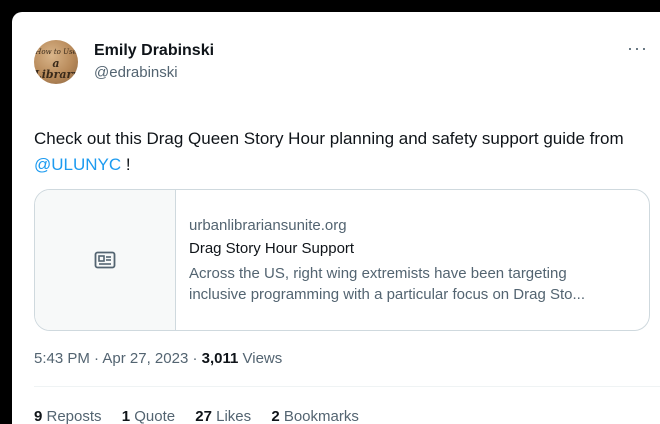 This screenshot has width=660, height=424. Describe the element at coordinates (272, 248) in the screenshot. I see `card-title: Drag Story Hour Support` at that location.